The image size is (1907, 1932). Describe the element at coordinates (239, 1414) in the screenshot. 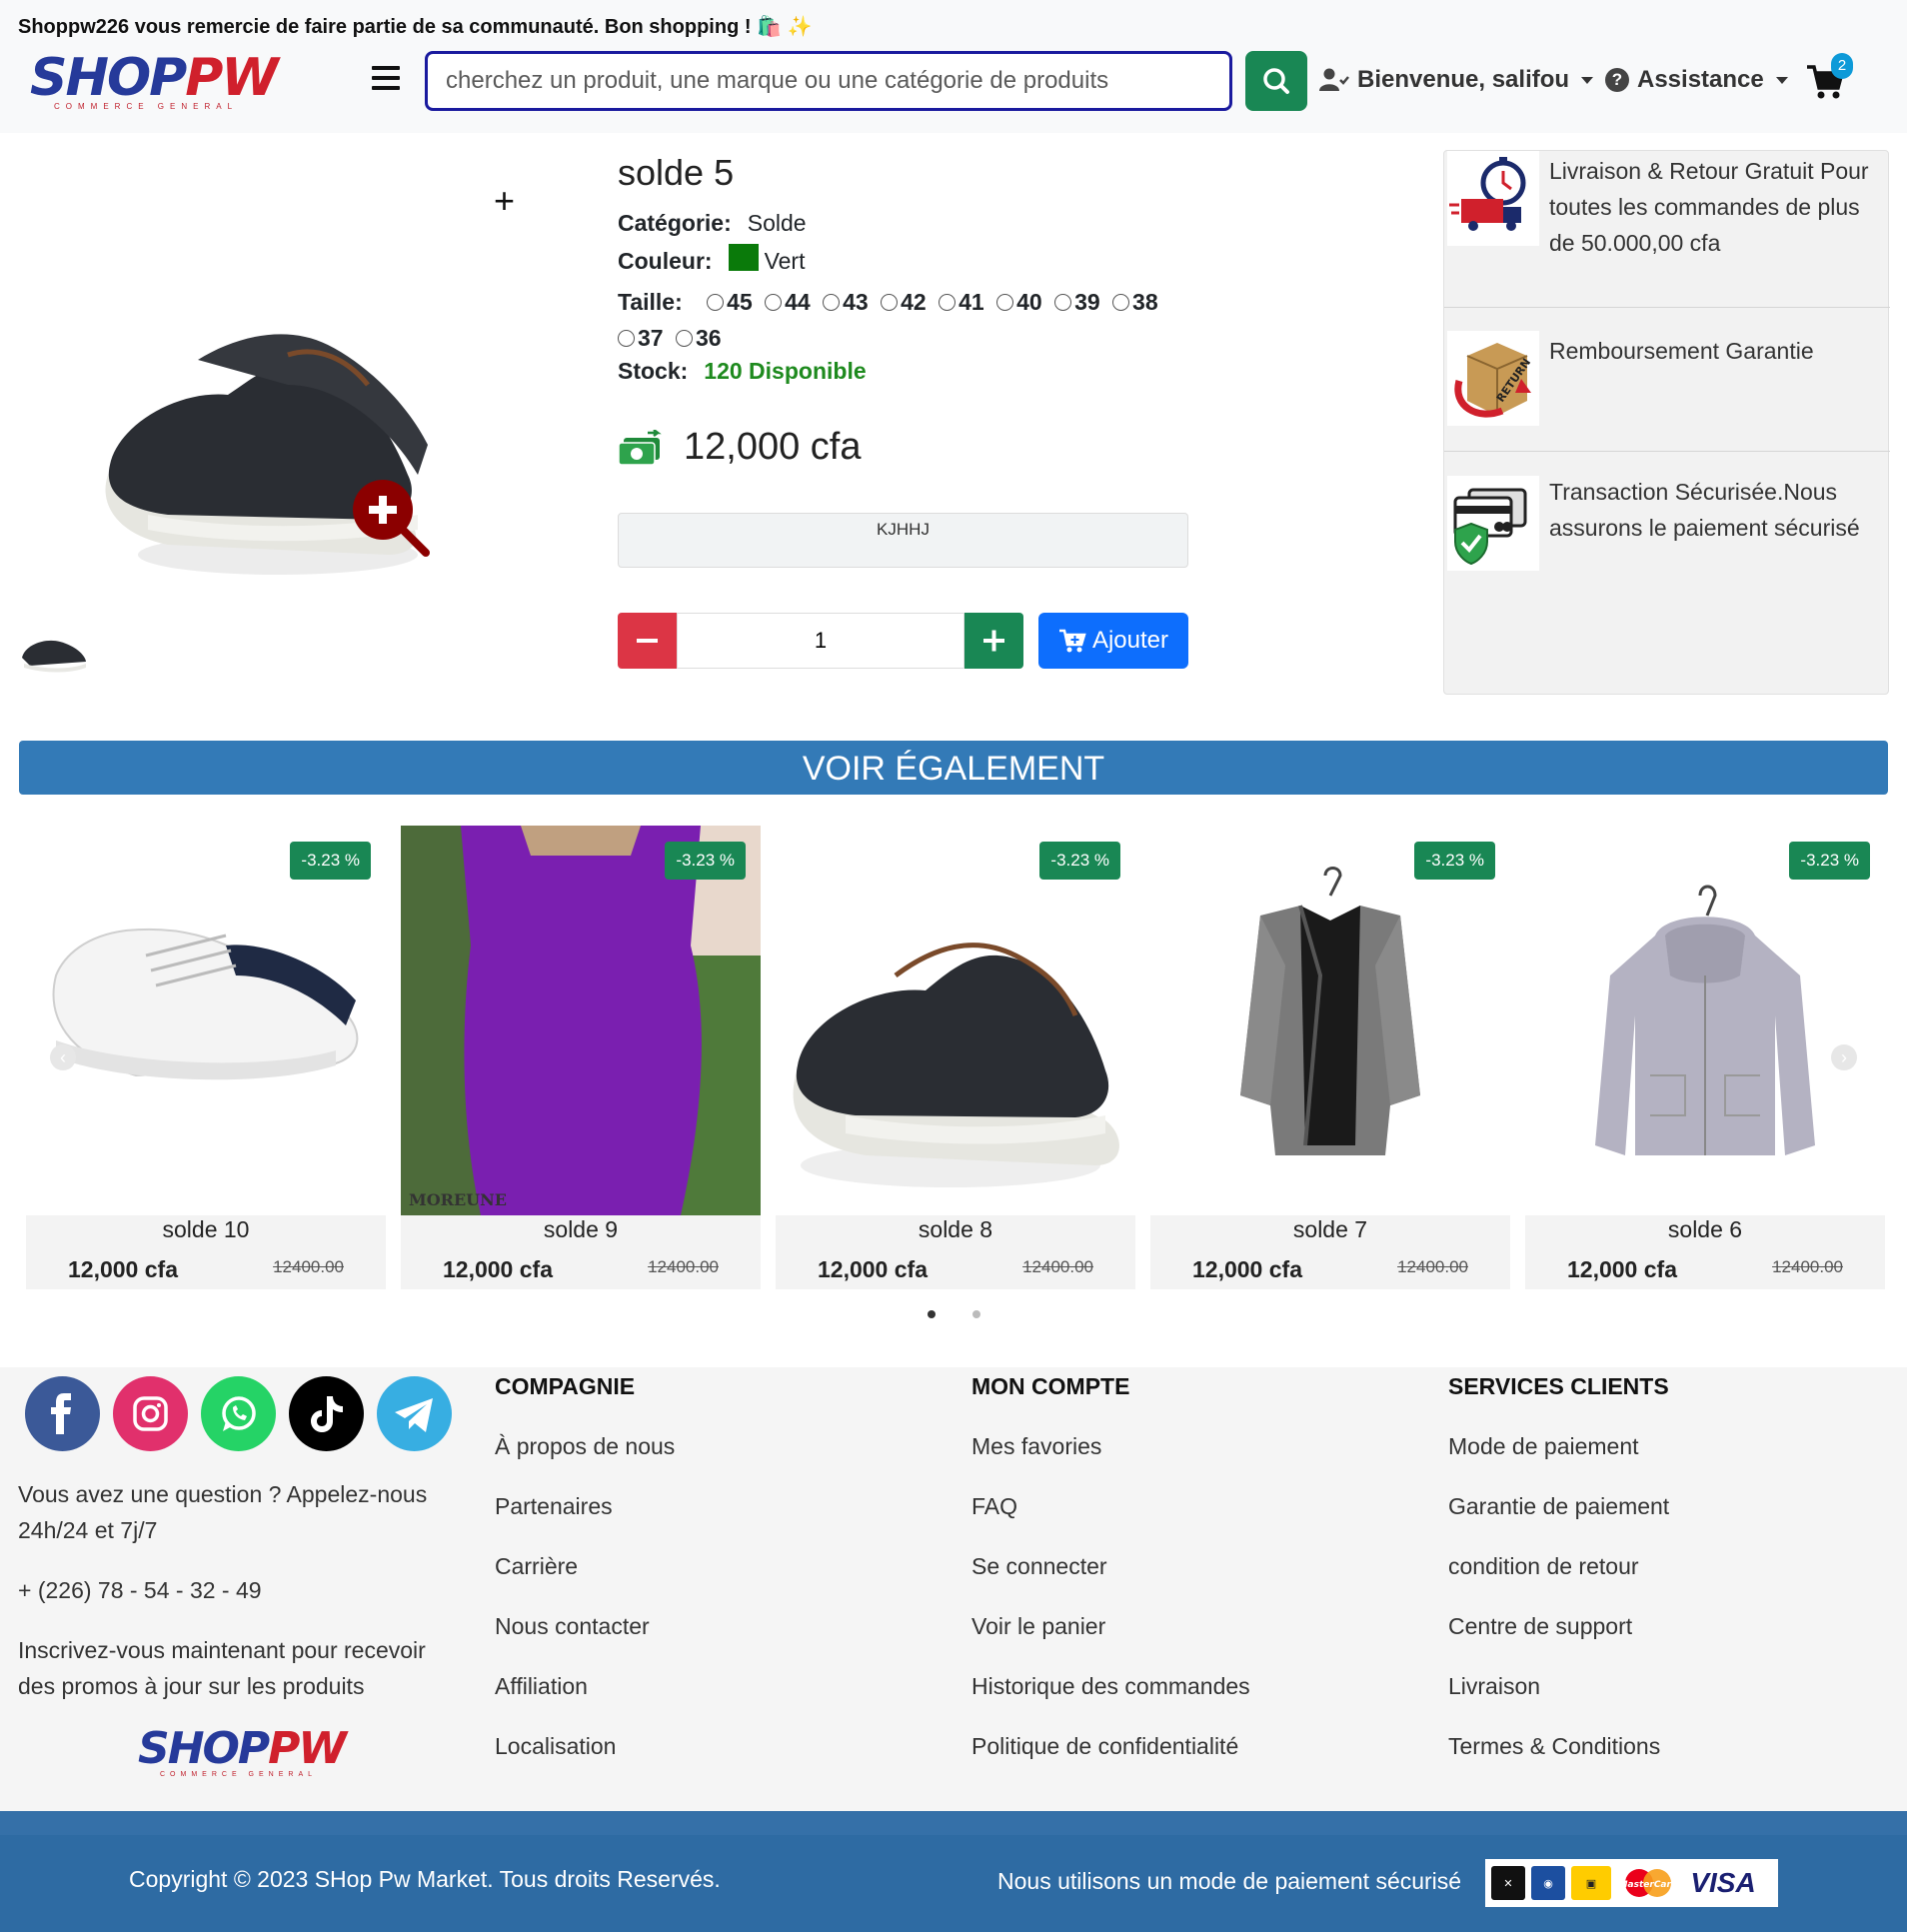

I see `whatsapp-icon` at that location.